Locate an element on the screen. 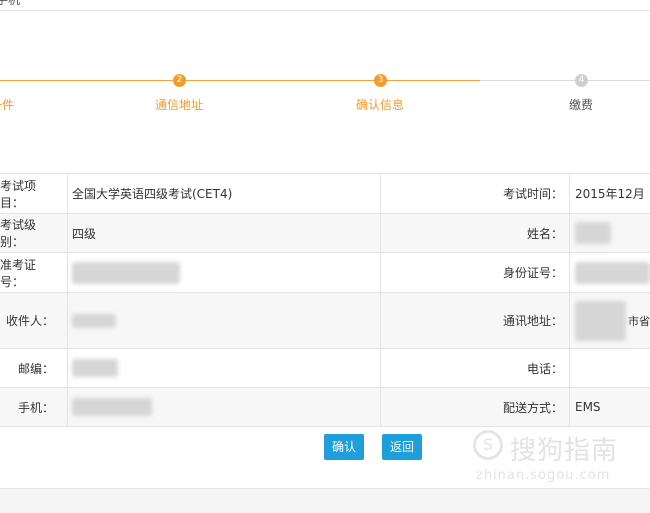  sogou-watermark: S 搜狗指南 zhinan.sogou.com is located at coordinates (557, 456).